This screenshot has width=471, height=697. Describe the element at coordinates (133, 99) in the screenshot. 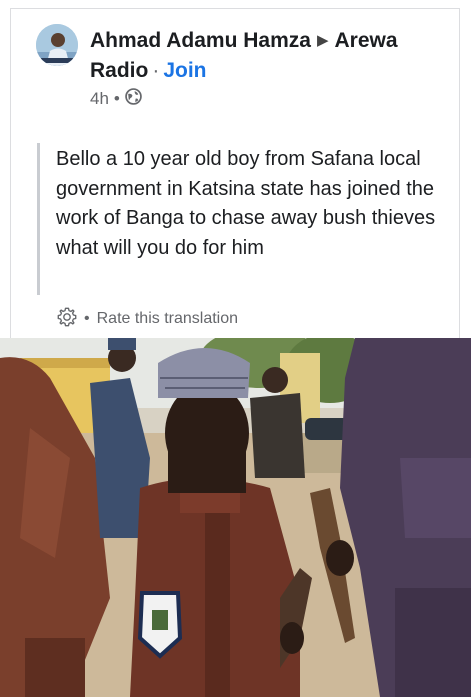

I see `globe-icon` at that location.